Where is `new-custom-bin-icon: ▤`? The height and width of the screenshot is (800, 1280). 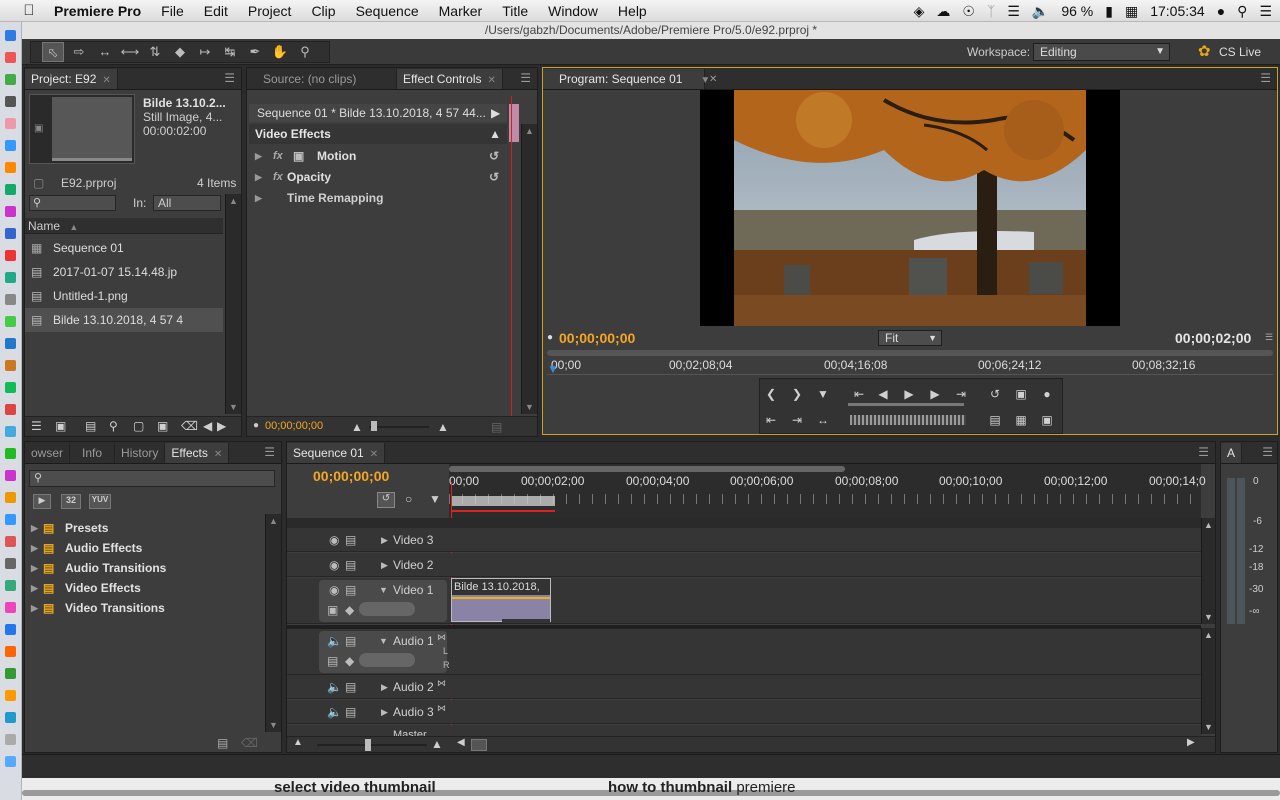
new-custom-bin-icon: ▤ is located at coordinates (222, 743).